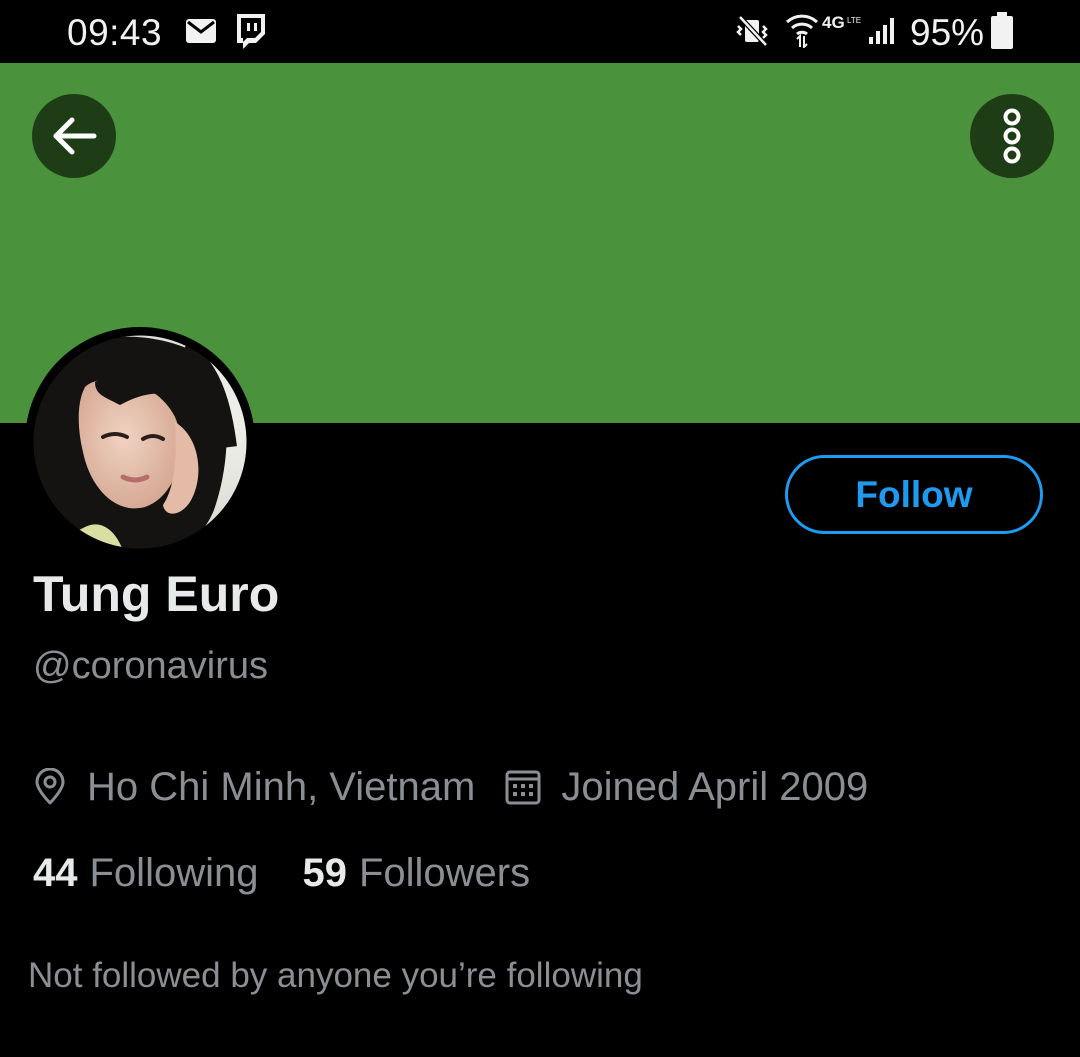 The height and width of the screenshot is (1057, 1080). I want to click on following-link: 44 Following, so click(145, 873).